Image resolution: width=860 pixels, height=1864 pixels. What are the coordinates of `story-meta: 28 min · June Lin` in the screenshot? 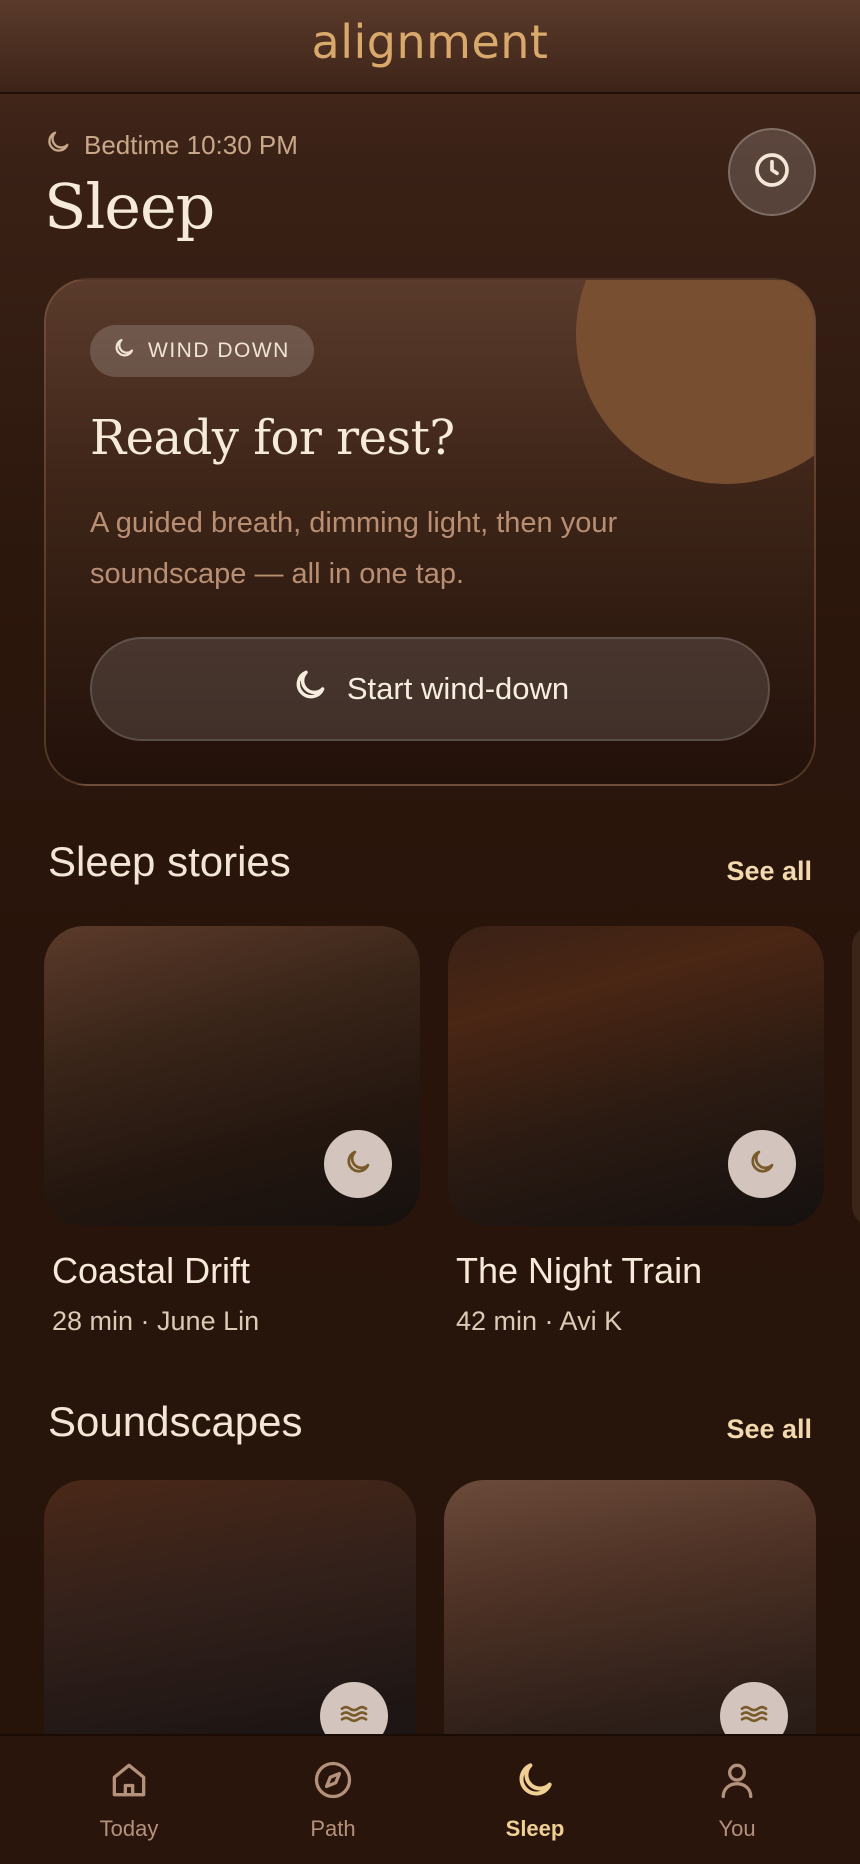 It's located at (156, 1321).